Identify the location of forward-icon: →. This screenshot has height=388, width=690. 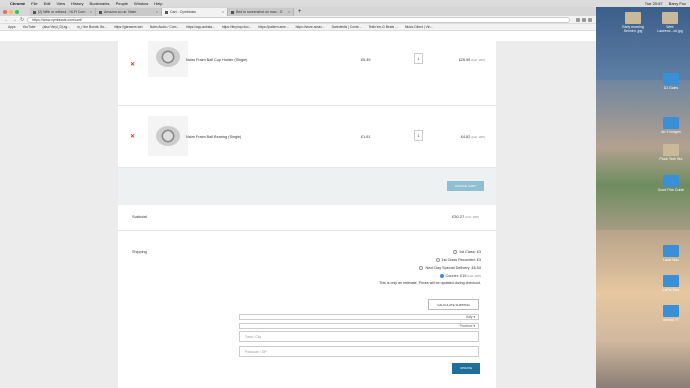
(14, 20).